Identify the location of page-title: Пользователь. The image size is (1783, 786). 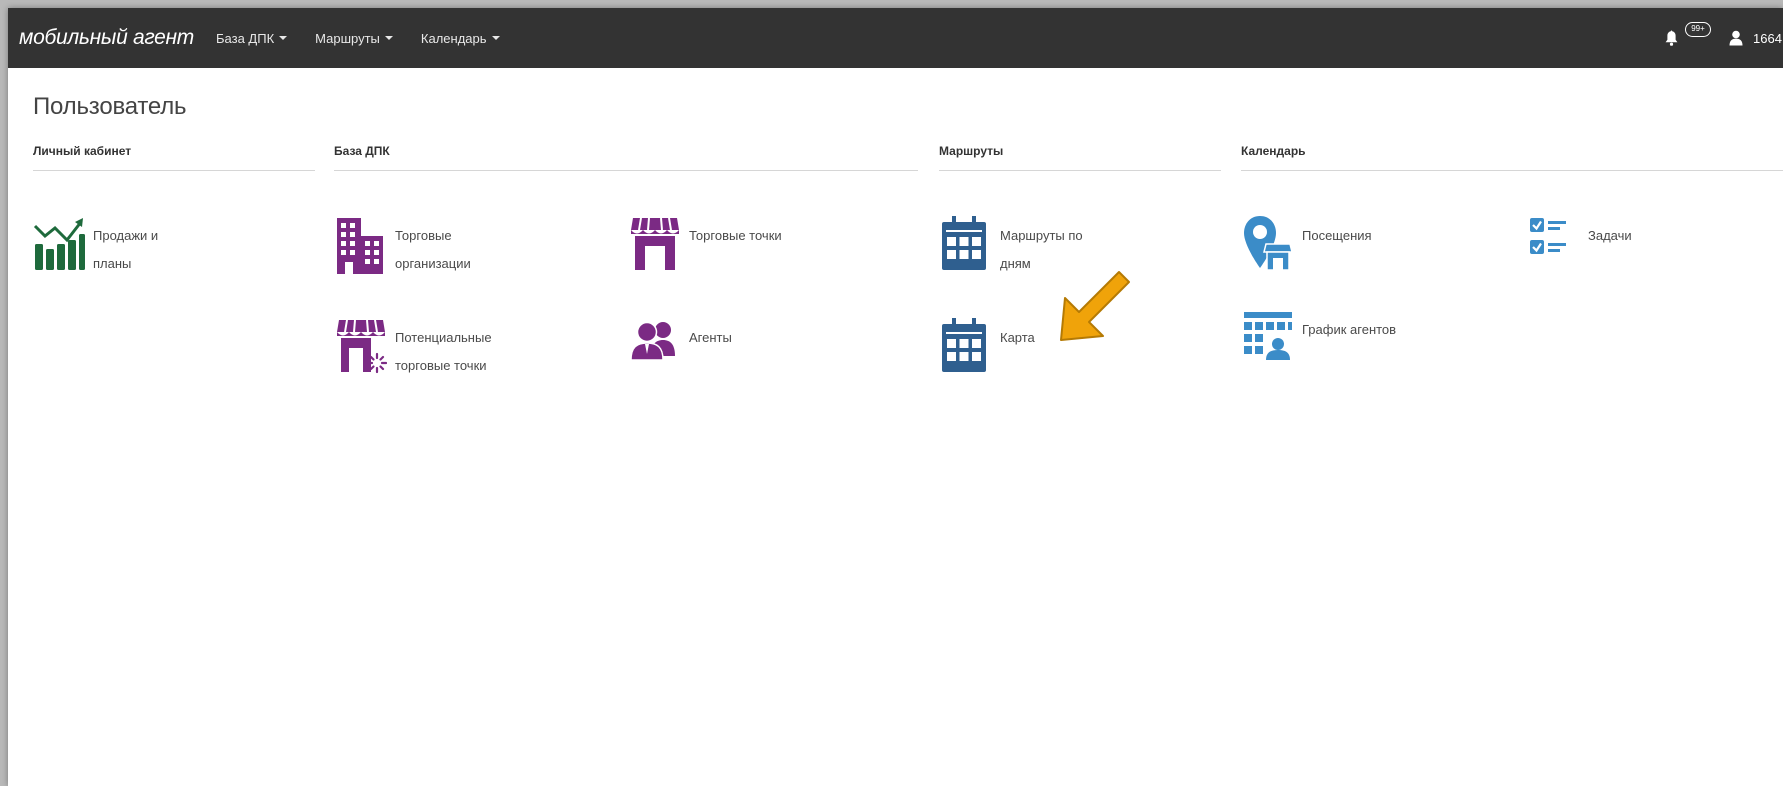
(110, 106).